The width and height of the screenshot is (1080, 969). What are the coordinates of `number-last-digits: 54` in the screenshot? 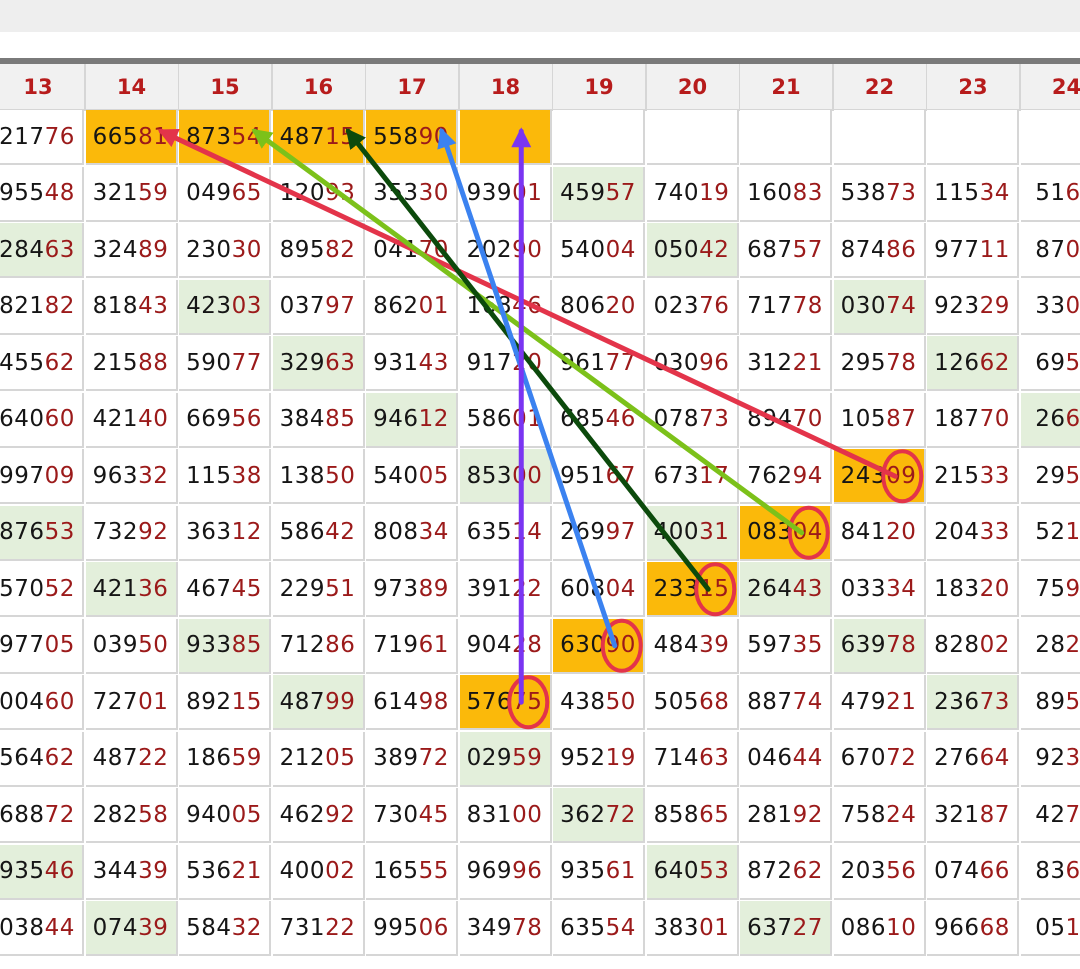 It's located at (246, 136).